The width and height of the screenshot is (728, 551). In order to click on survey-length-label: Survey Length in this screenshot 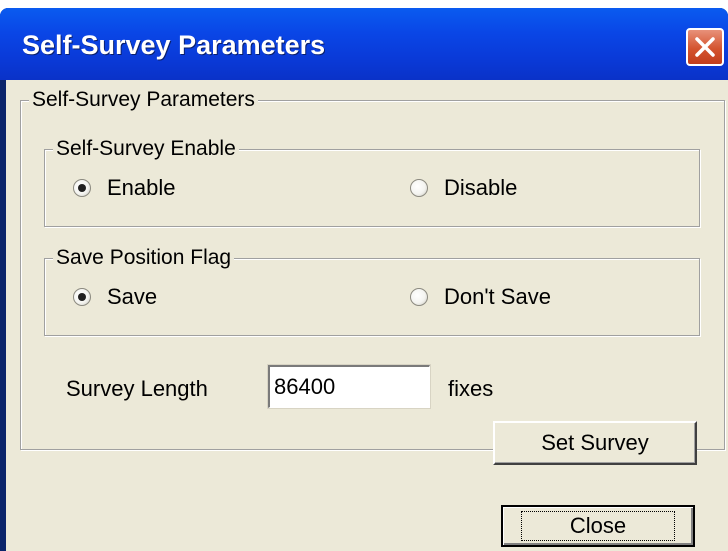, I will do `click(137, 388)`.